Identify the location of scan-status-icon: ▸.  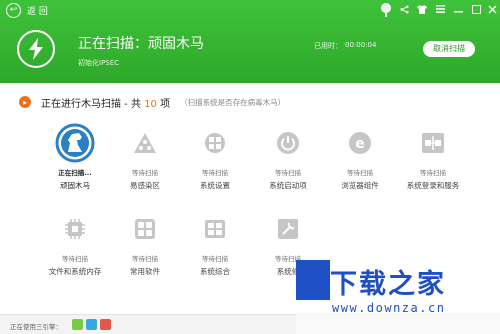
(25, 102).